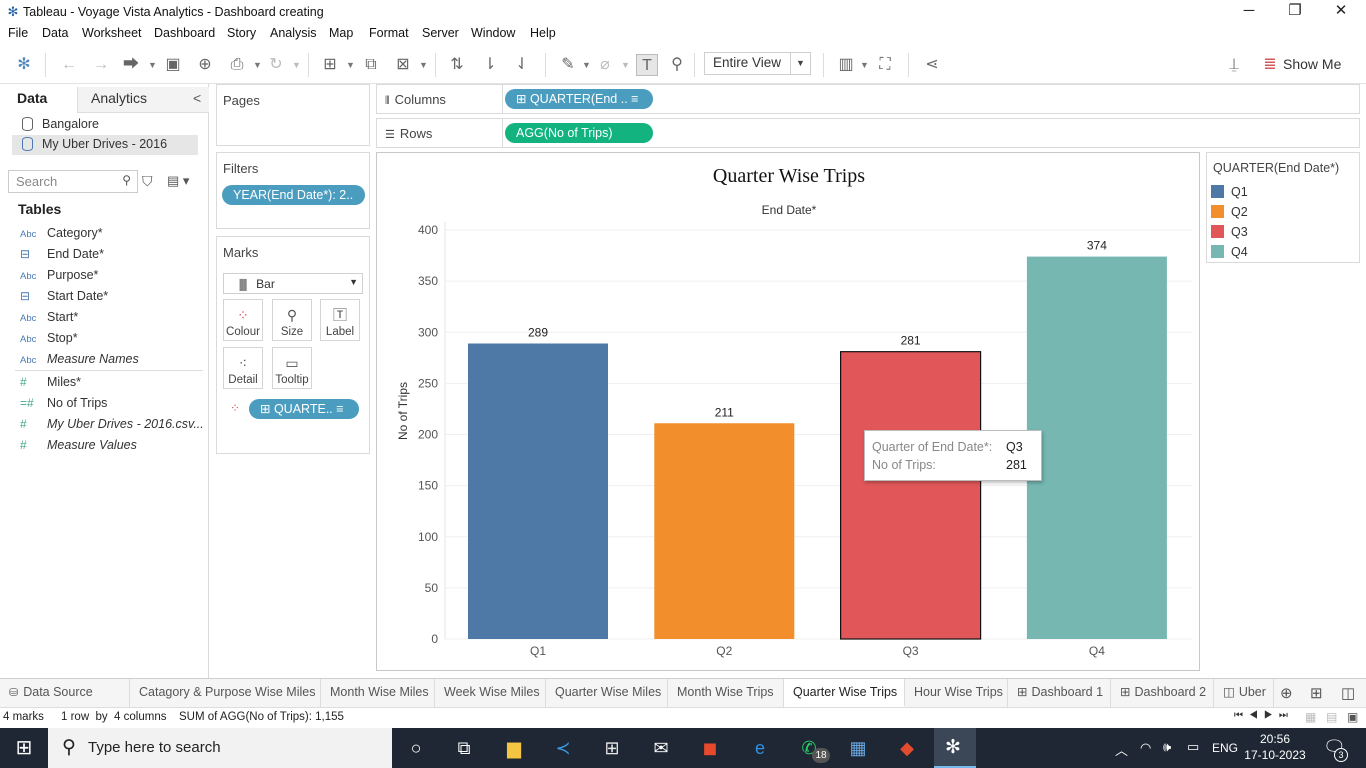  Describe the element at coordinates (205, 65) in the screenshot. I see `new-data-source-icon: ⊕` at that location.